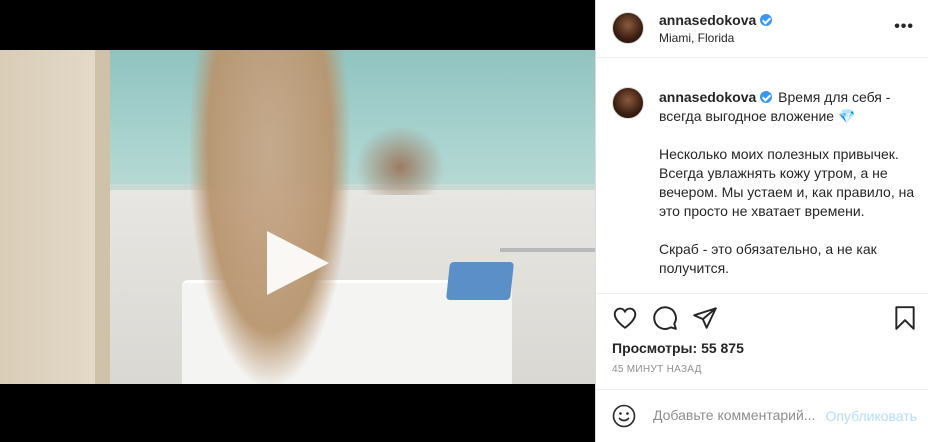 The height and width of the screenshot is (442, 928). What do you see at coordinates (705, 318) in the screenshot?
I see `share-icon` at bounding box center [705, 318].